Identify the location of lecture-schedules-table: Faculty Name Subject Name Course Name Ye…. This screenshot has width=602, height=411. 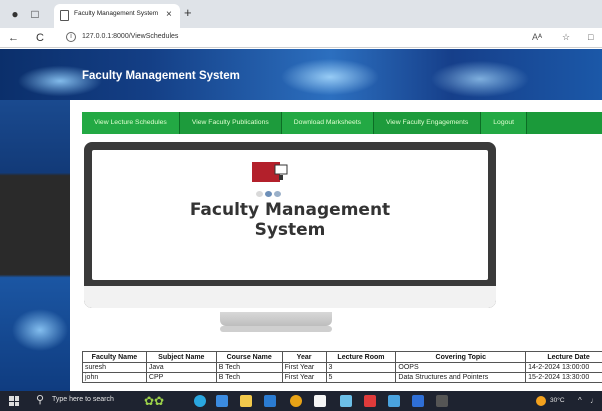
(342, 367).